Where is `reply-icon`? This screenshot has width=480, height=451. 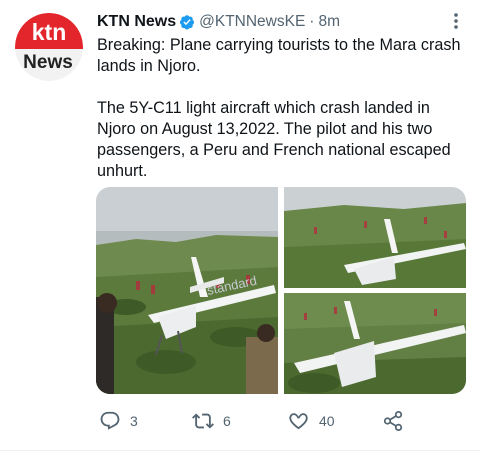 reply-icon is located at coordinates (110, 420).